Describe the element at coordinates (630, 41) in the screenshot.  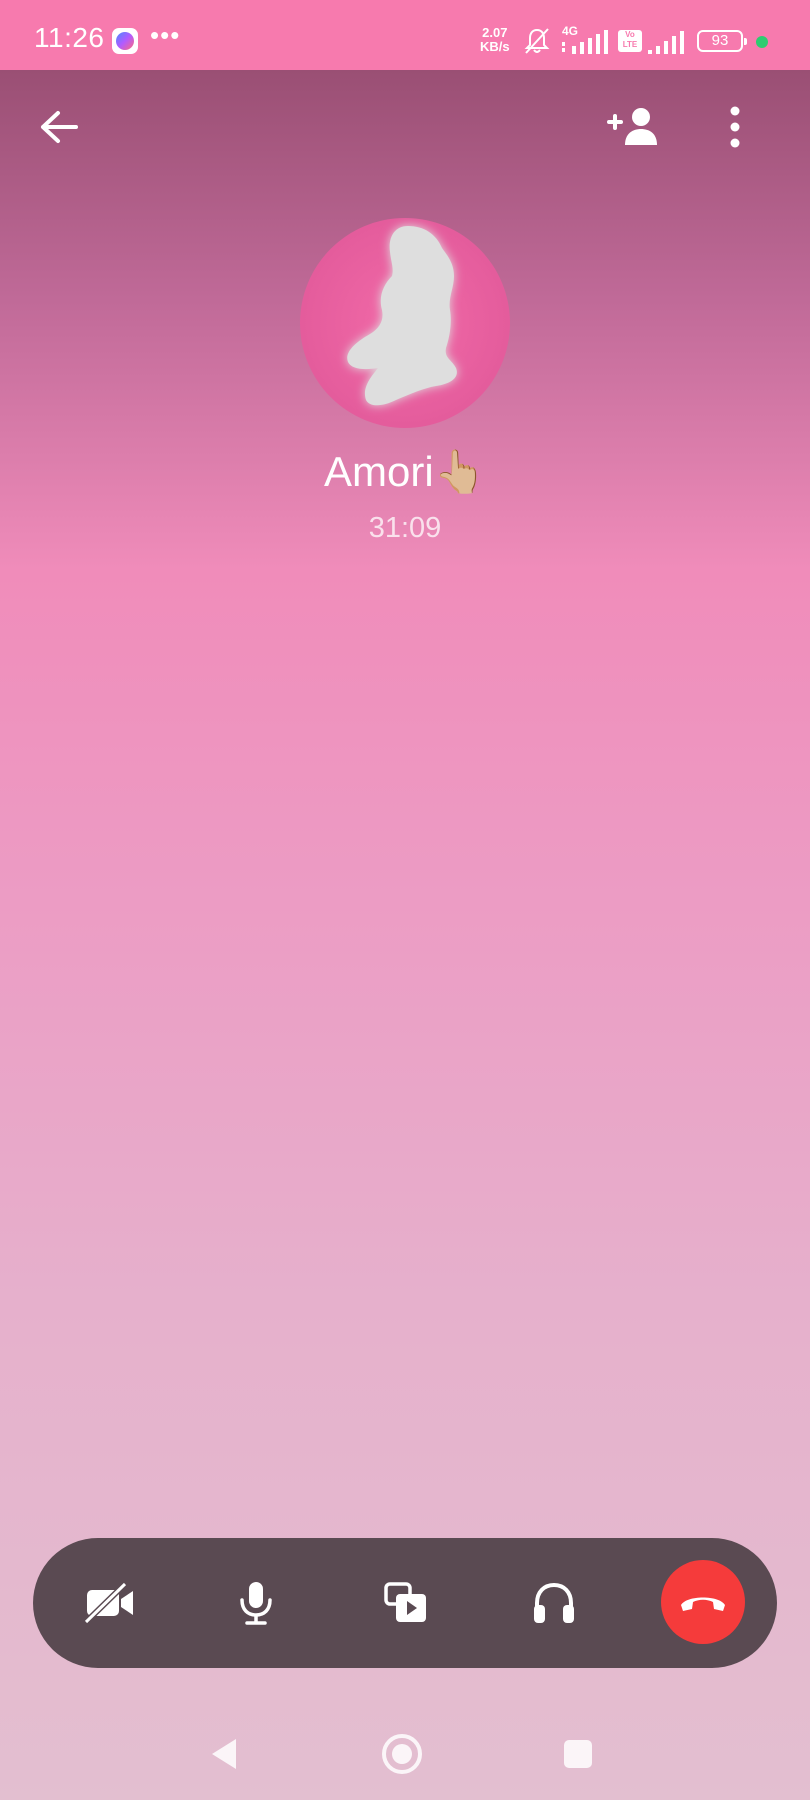
I see `volte-icon: Vo LTE` at that location.